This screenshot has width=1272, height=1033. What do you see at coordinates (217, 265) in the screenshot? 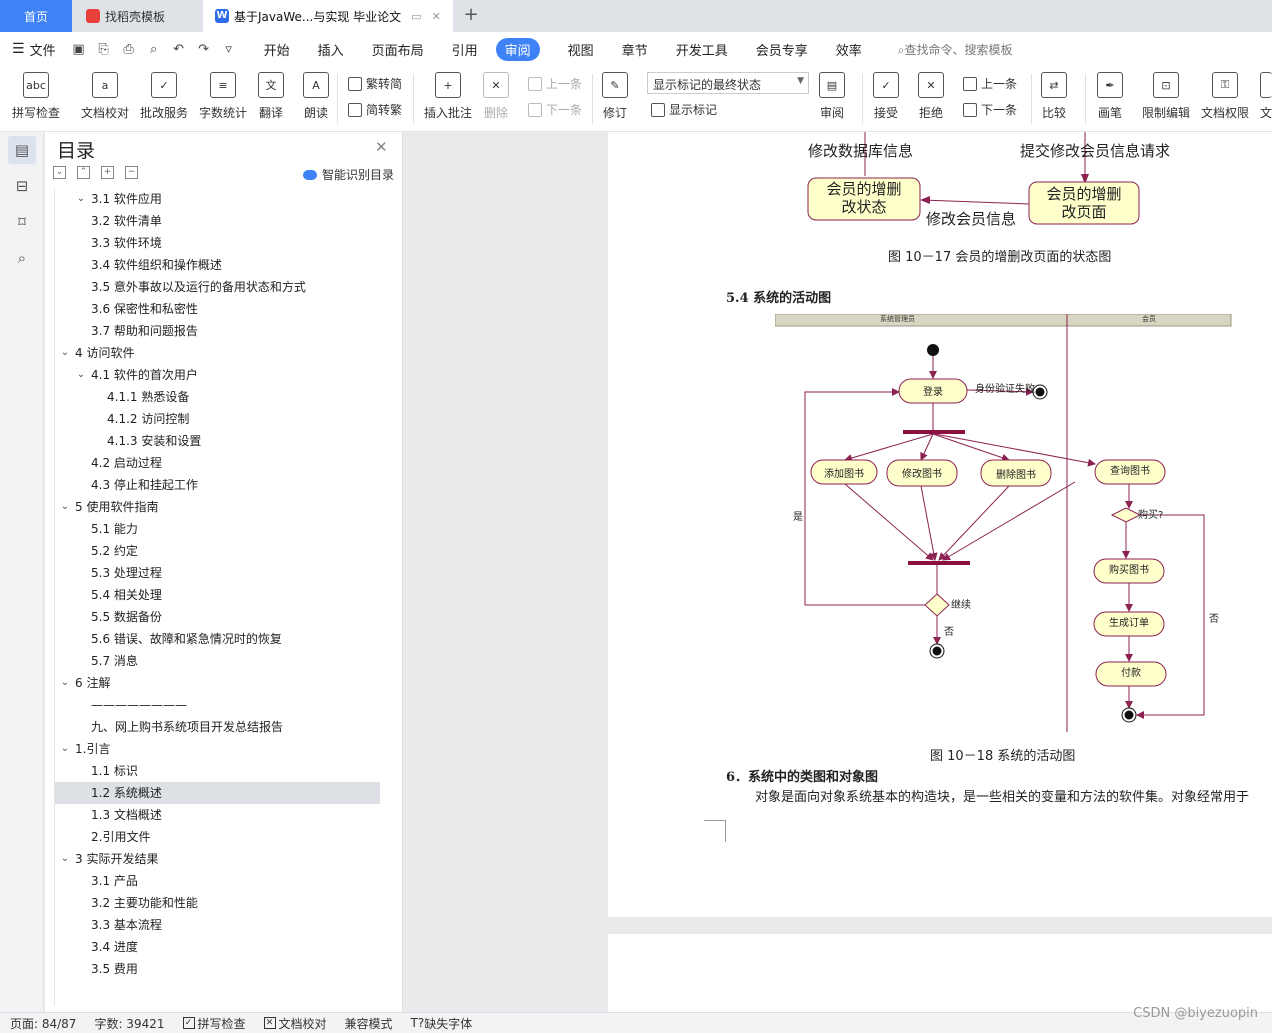
I see `toc-item: 3.4 软件组织和操作概述` at bounding box center [217, 265].